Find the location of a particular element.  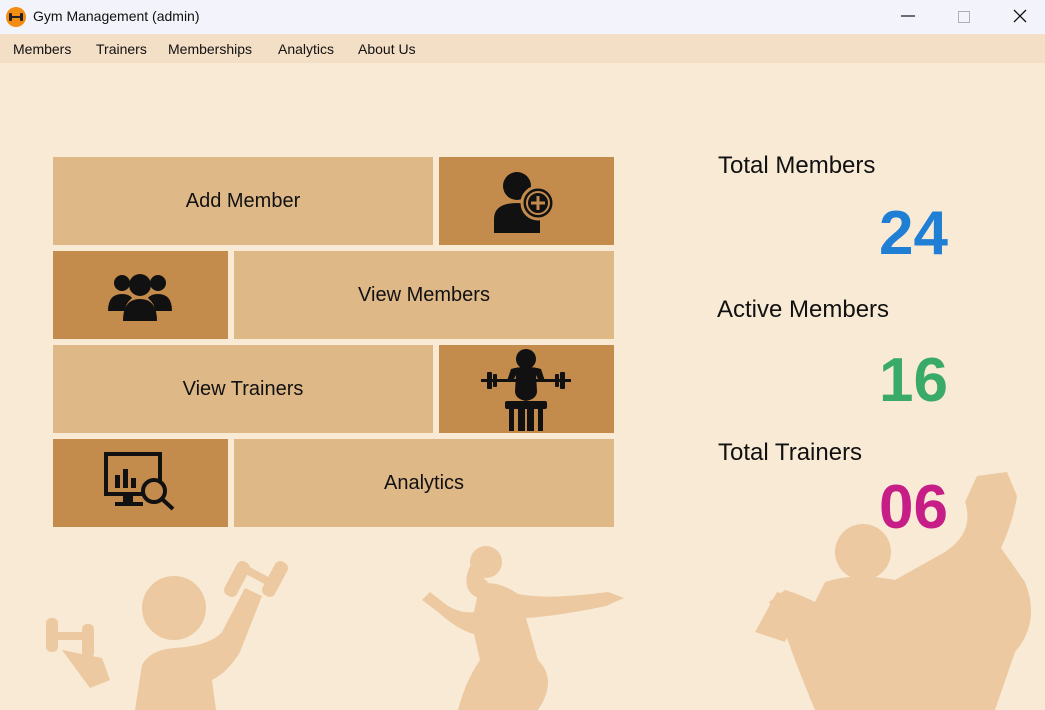

add-user-icon is located at coordinates (525, 202).